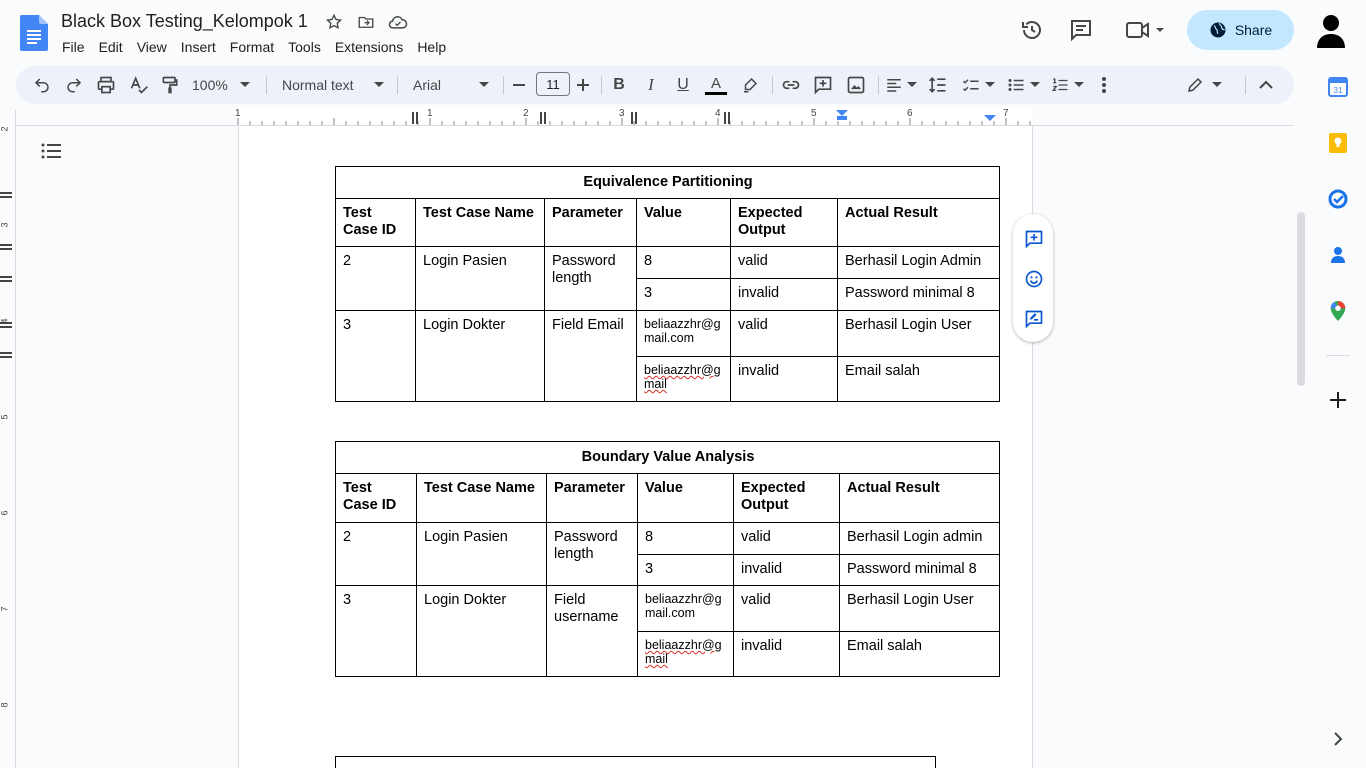  I want to click on ruler-number: 6, so click(5, 513).